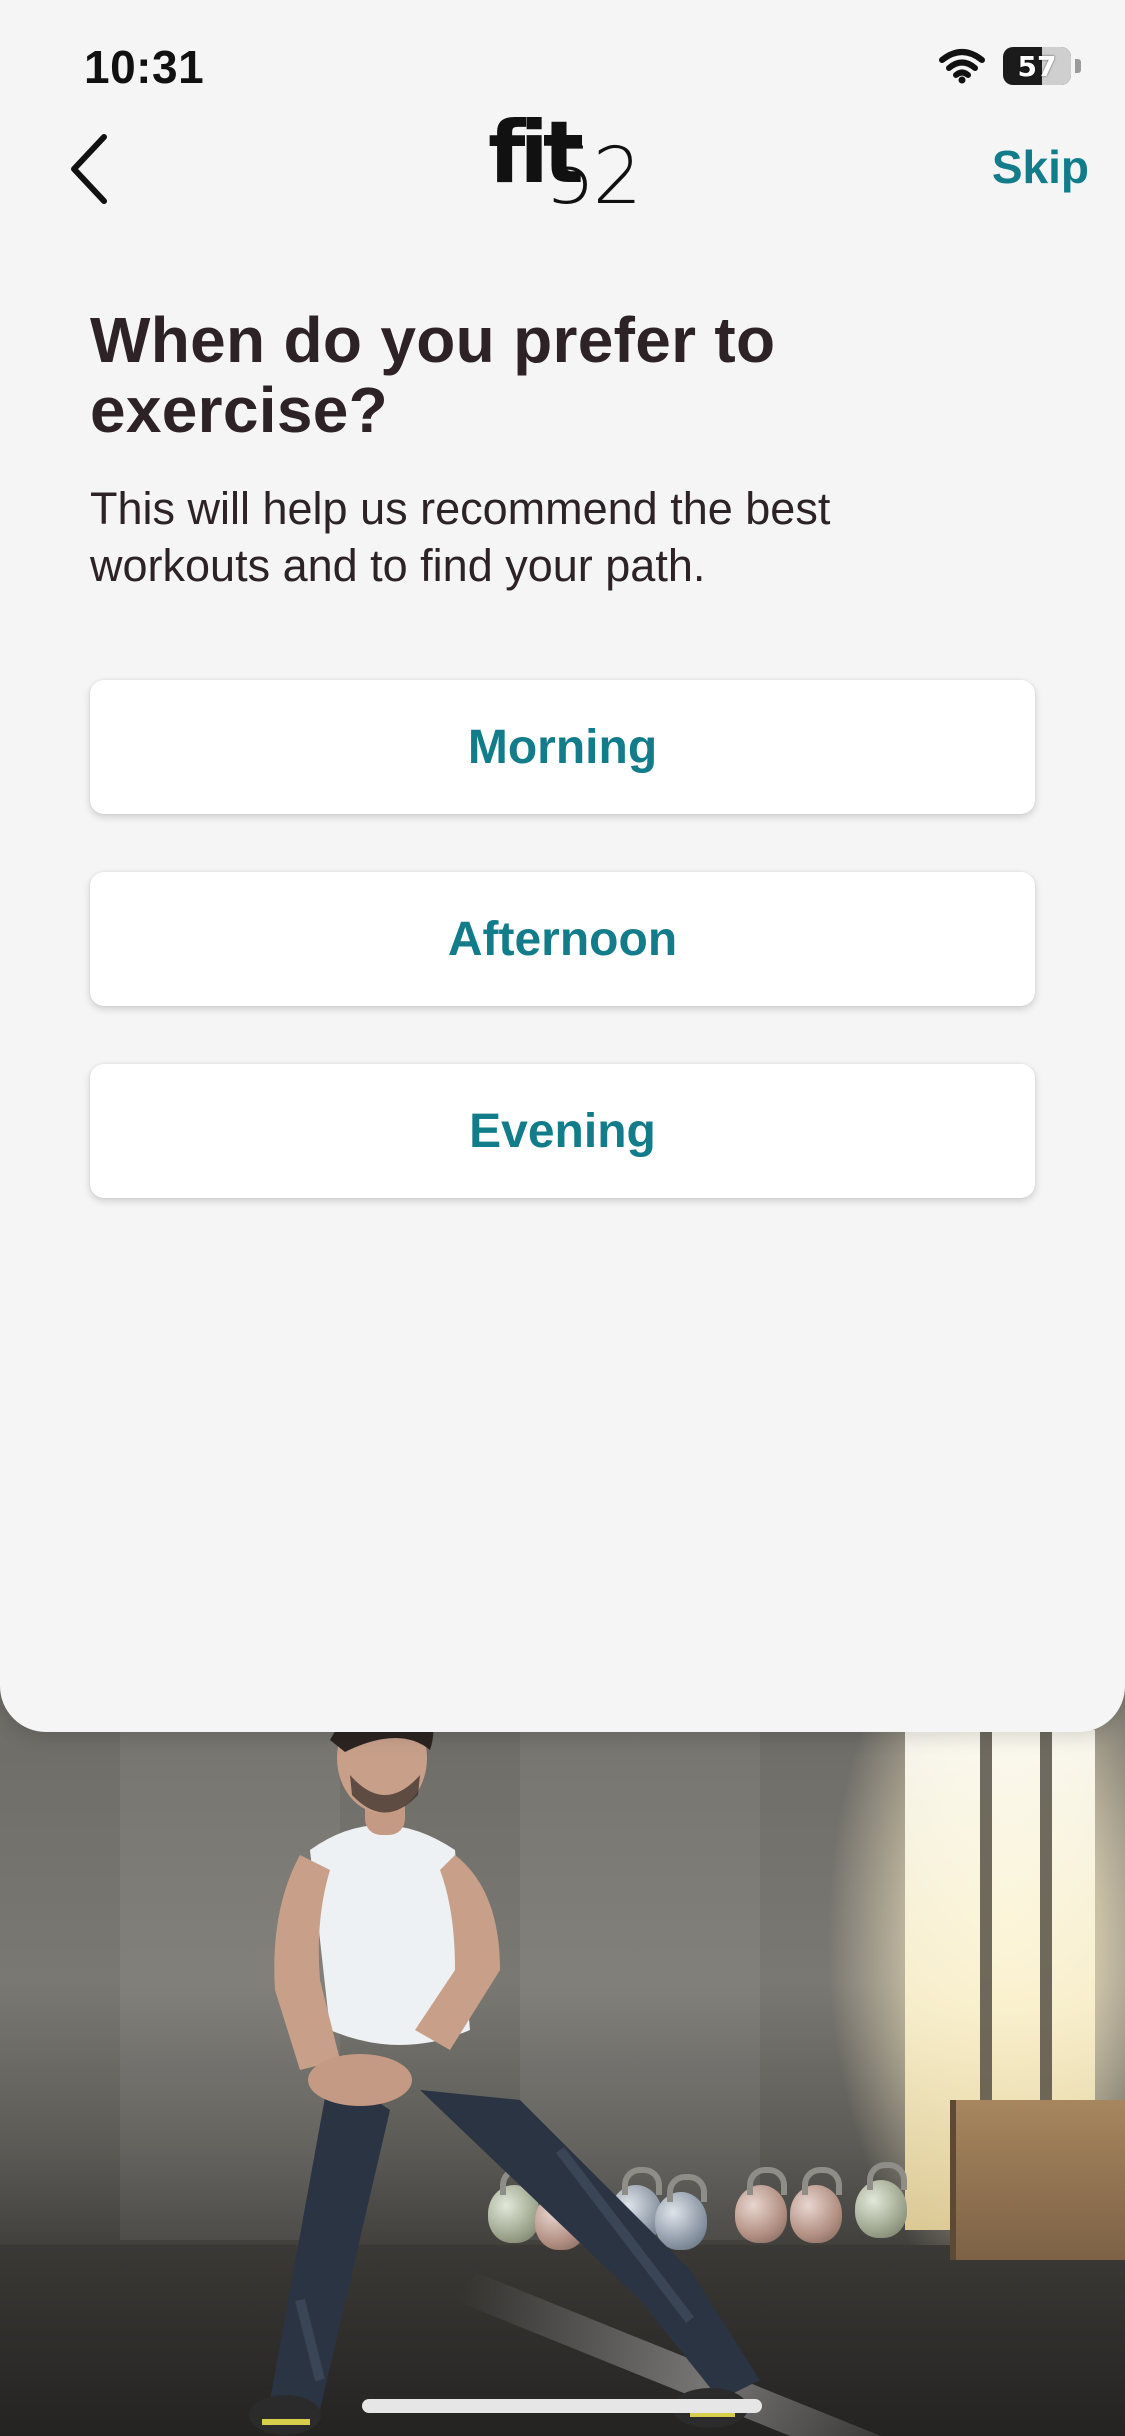 This screenshot has width=1125, height=2436. I want to click on chevron-left-icon, so click(89, 169).